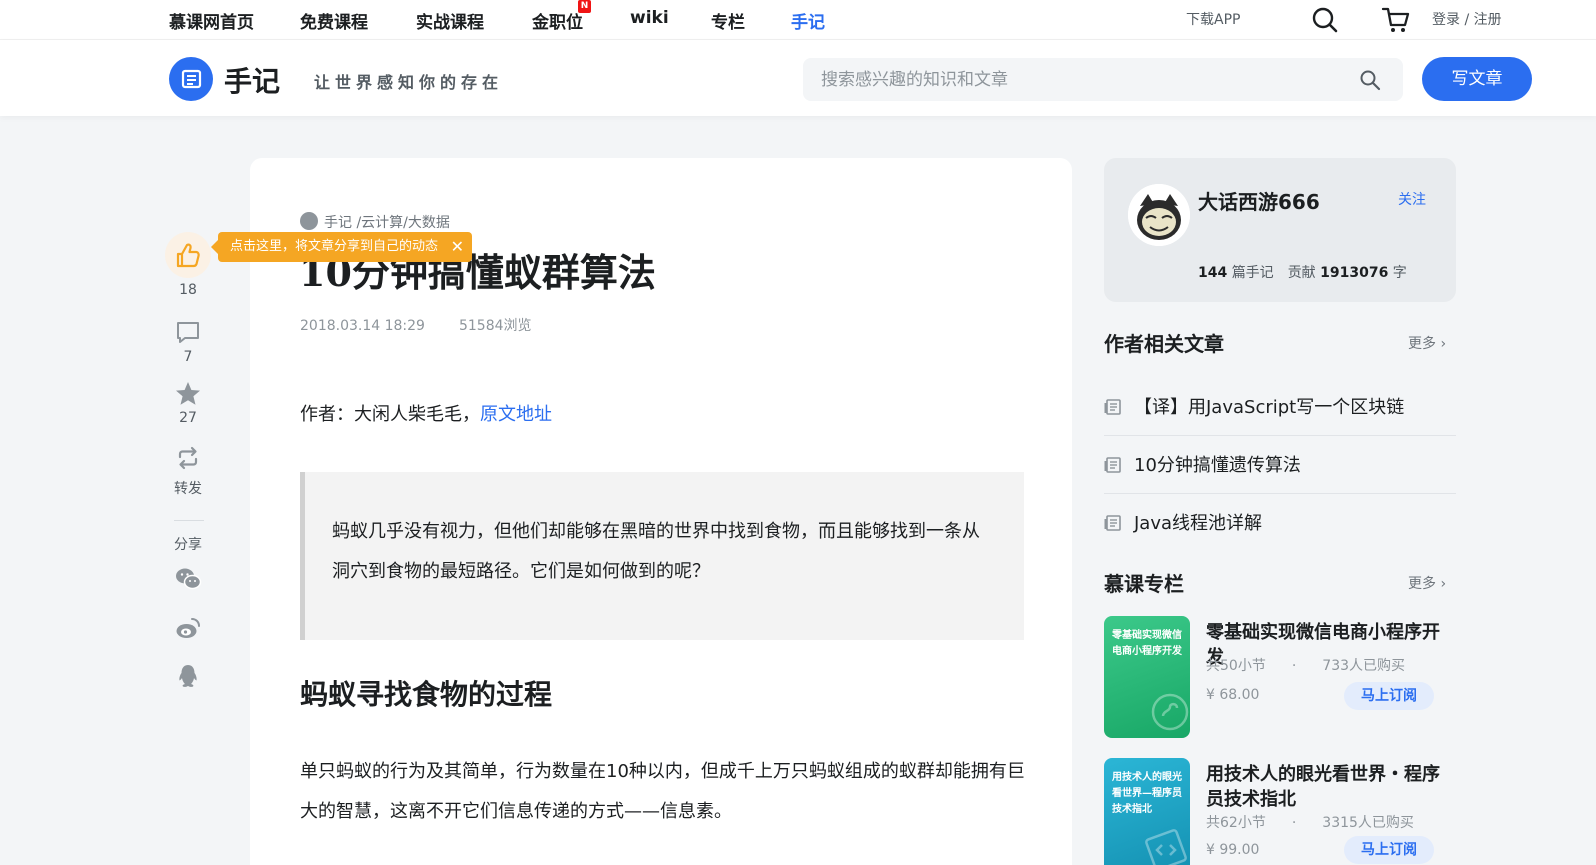  I want to click on write-article-button: 写文章, so click(1477, 79).